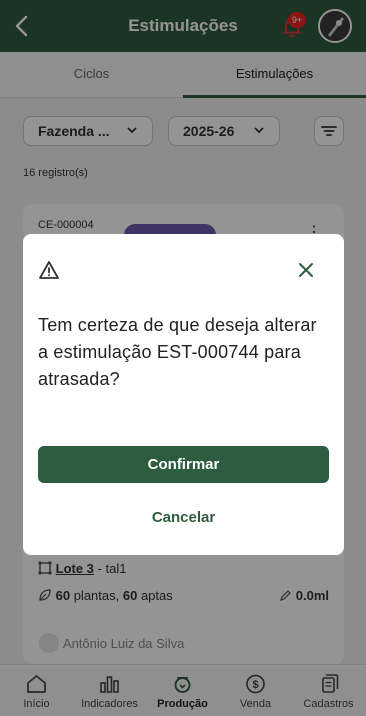  Describe the element at coordinates (306, 270) in the screenshot. I see `close-icon` at that location.